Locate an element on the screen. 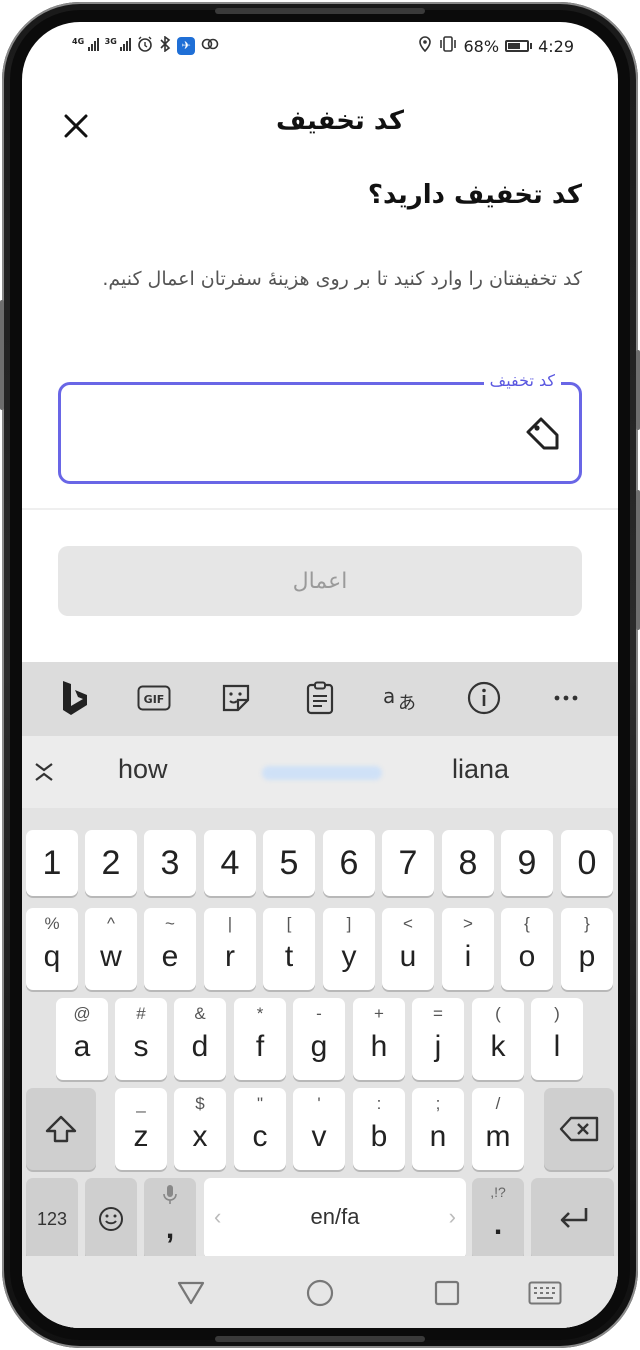 Image resolution: width=640 pixels, height=1350 pixels. backspace-icon is located at coordinates (579, 1129).